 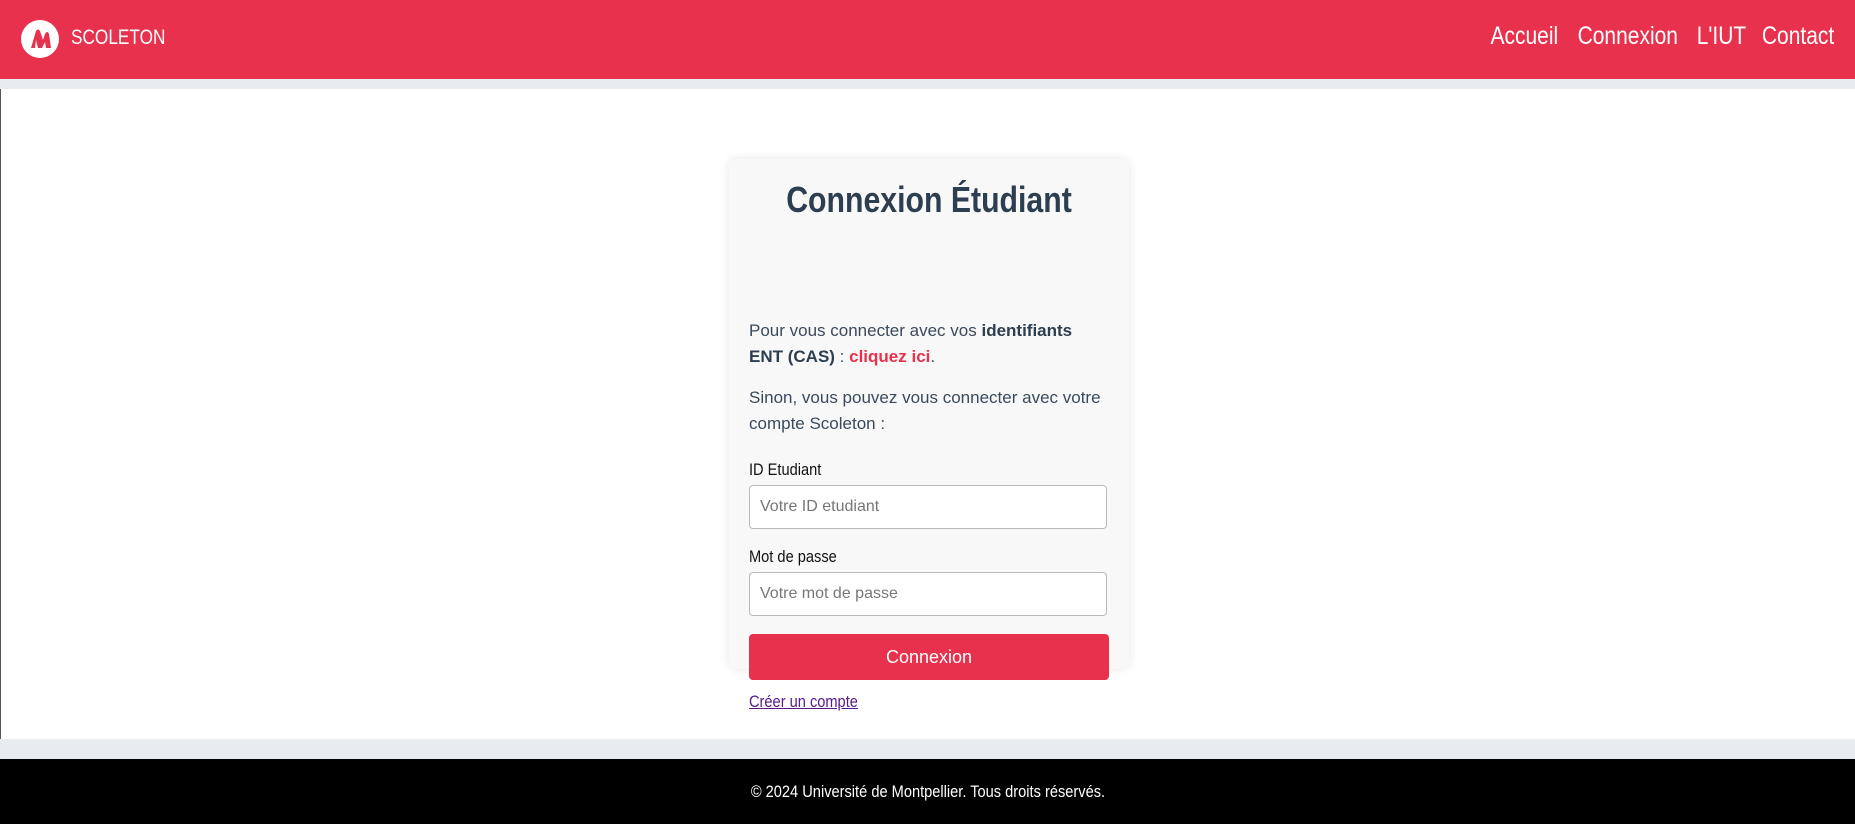 I want to click on cas-login-link: cliquez ici, so click(x=889, y=356).